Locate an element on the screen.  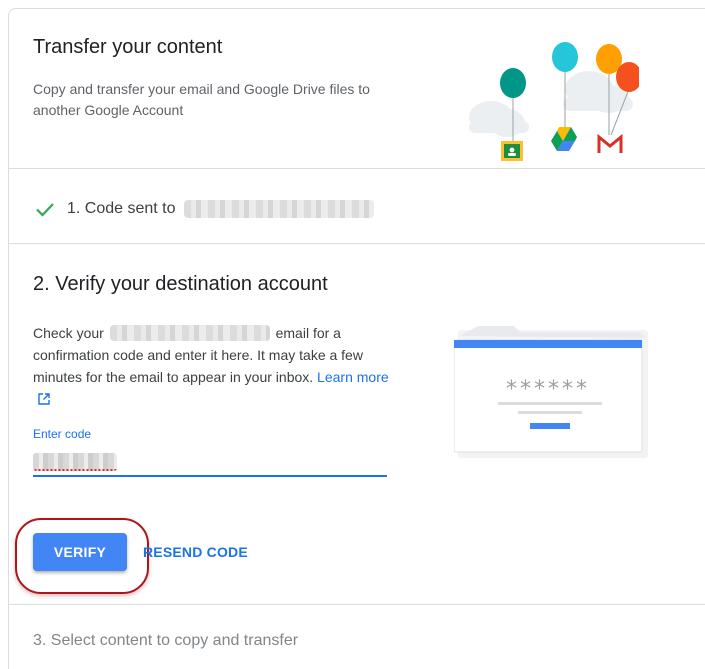
classroom-icon is located at coordinates (512, 151).